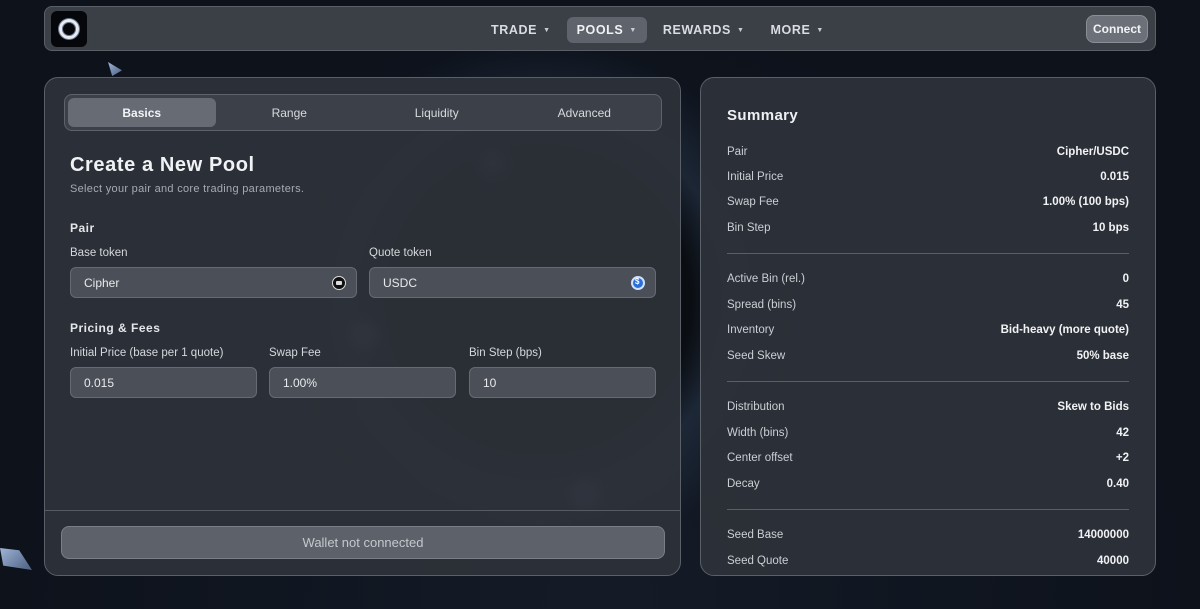  What do you see at coordinates (362, 382) in the screenshot?
I see `swap-fee-input: 1.00%` at bounding box center [362, 382].